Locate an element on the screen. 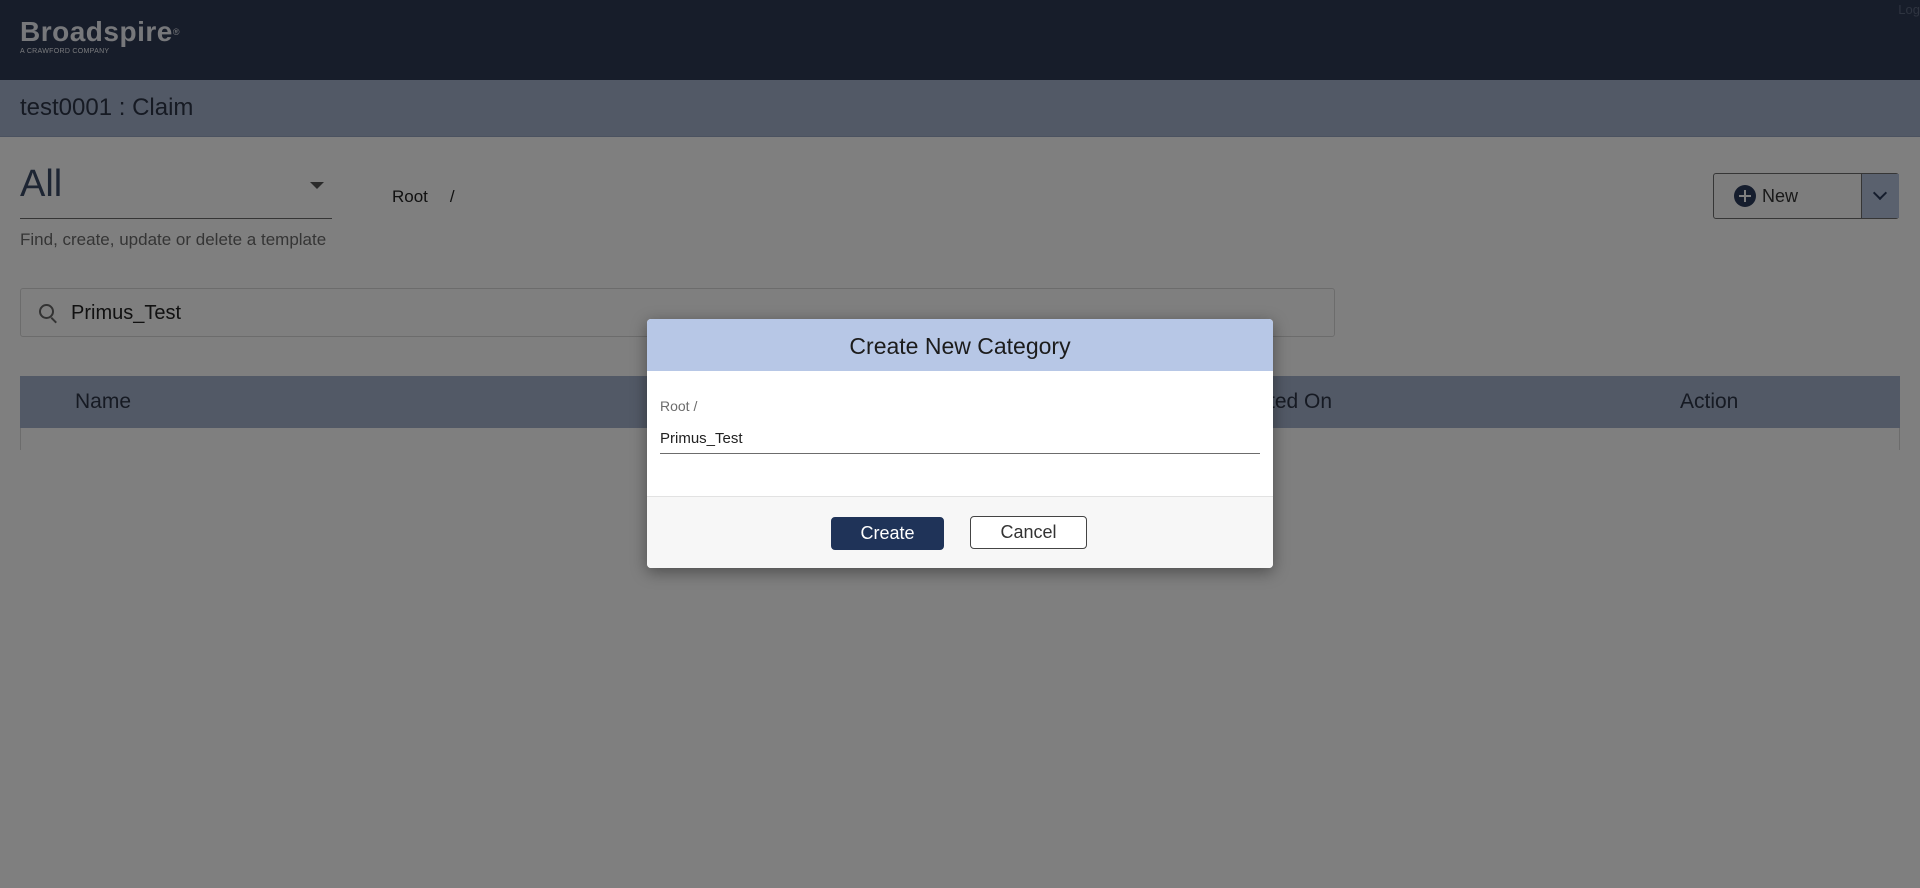  category-path-label: Root / is located at coordinates (679, 406).